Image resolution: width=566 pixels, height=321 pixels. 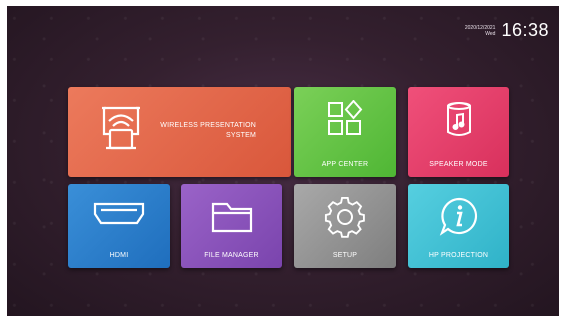 What do you see at coordinates (490, 33) in the screenshot?
I see `weekday-text: Wed` at bounding box center [490, 33].